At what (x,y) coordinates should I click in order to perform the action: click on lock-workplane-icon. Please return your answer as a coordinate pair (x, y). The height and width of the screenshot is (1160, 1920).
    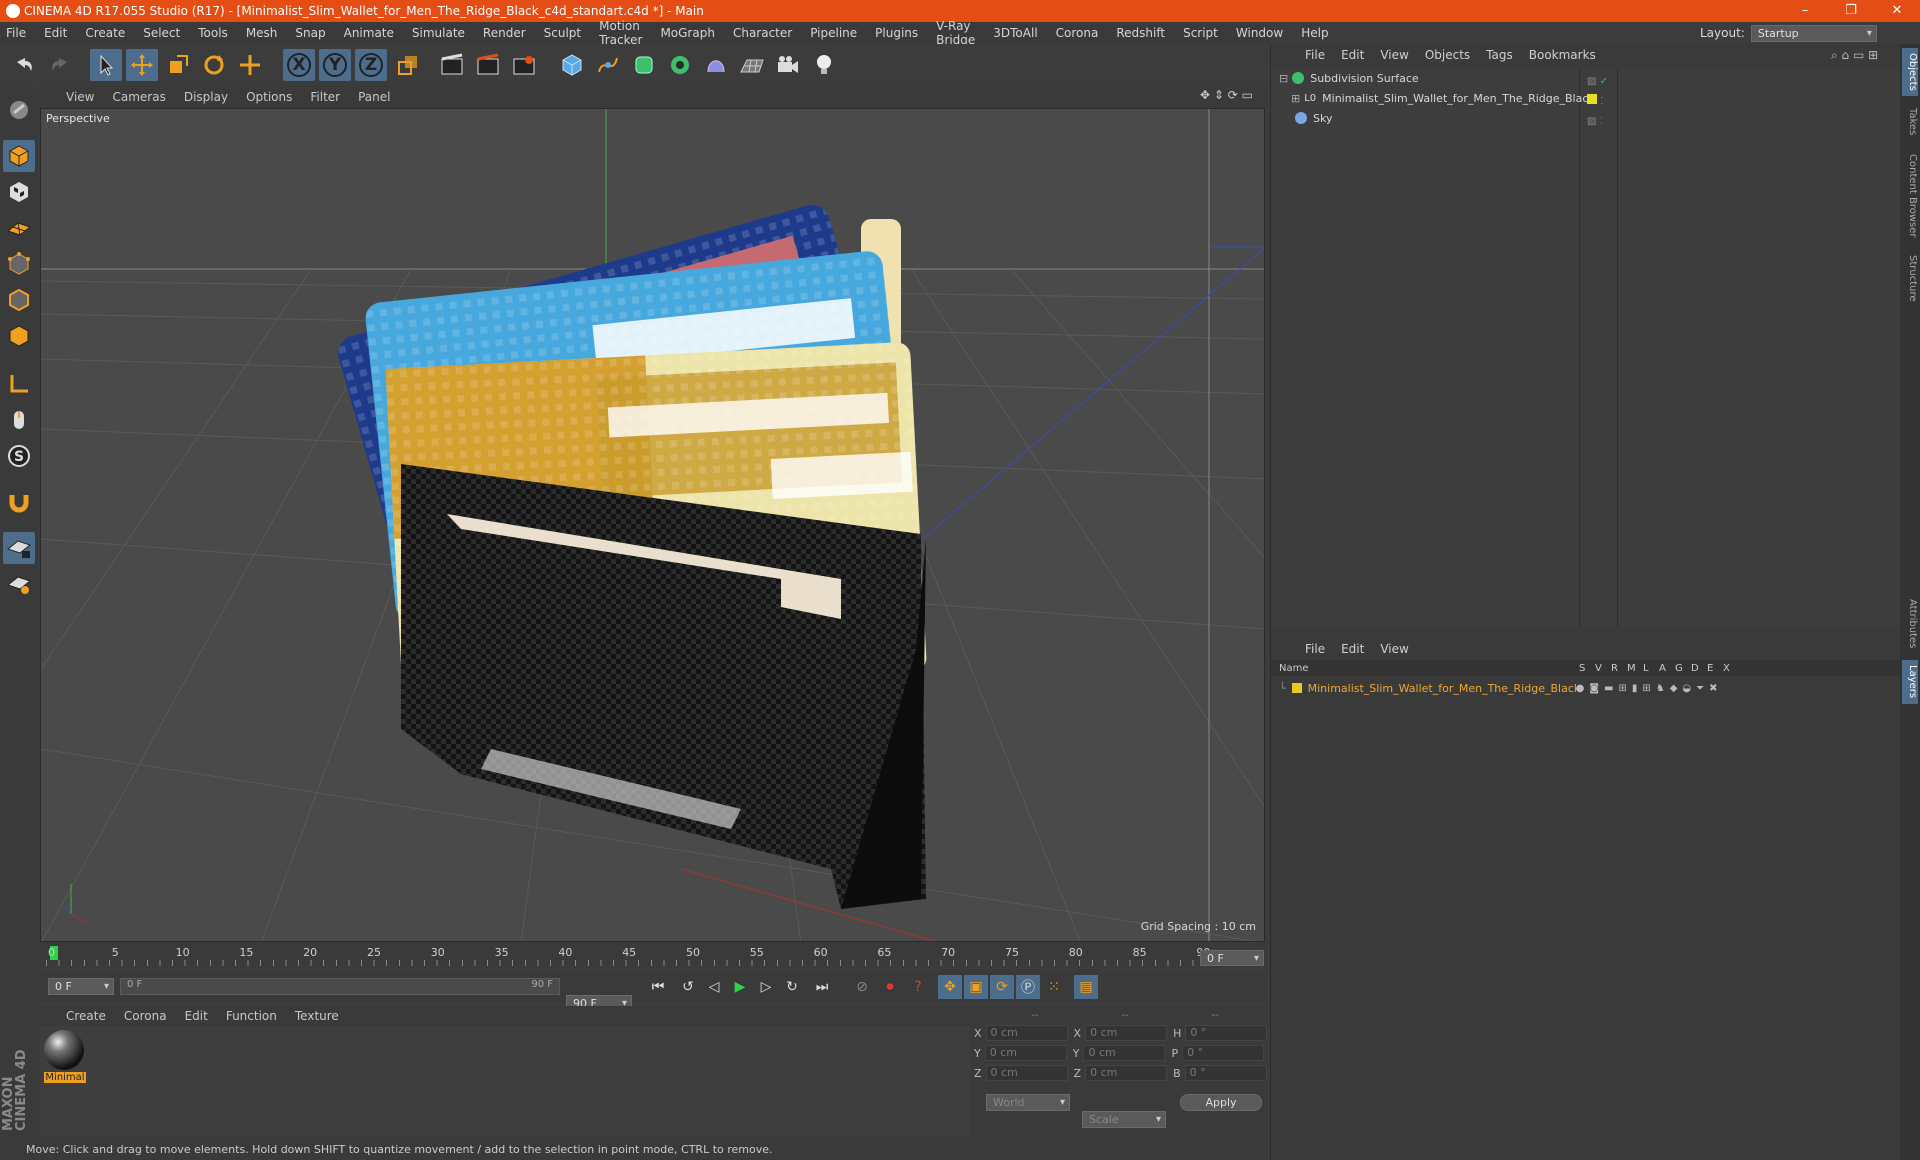
    Looking at the image, I should click on (19, 548).